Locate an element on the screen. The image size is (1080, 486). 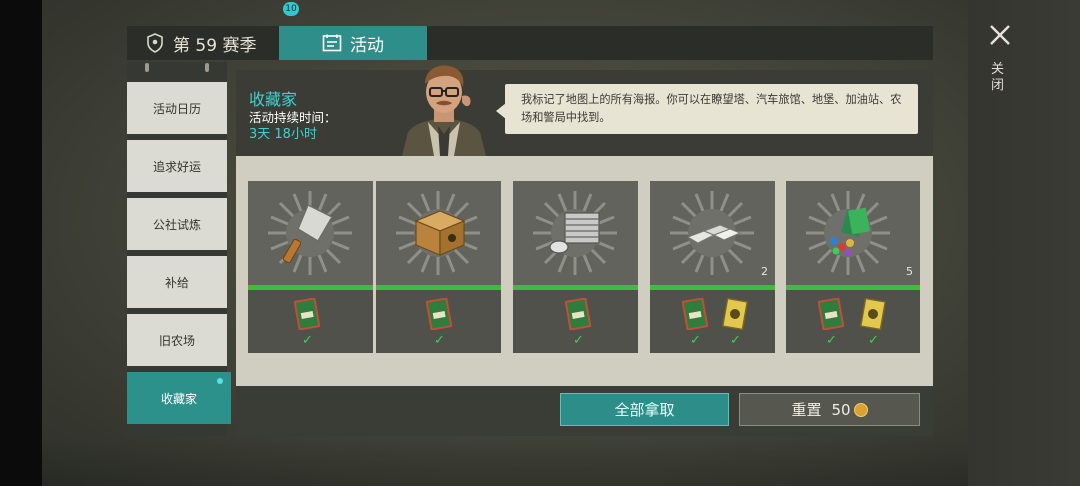
sidebar-item-supply: 补给 is located at coordinates (177, 282).